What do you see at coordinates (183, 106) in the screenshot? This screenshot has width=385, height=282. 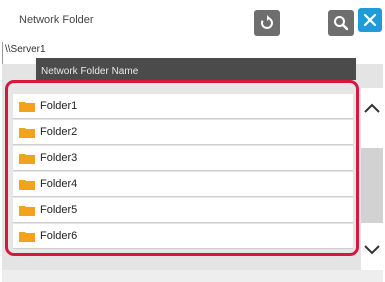 I see `list-item: Folder1` at bounding box center [183, 106].